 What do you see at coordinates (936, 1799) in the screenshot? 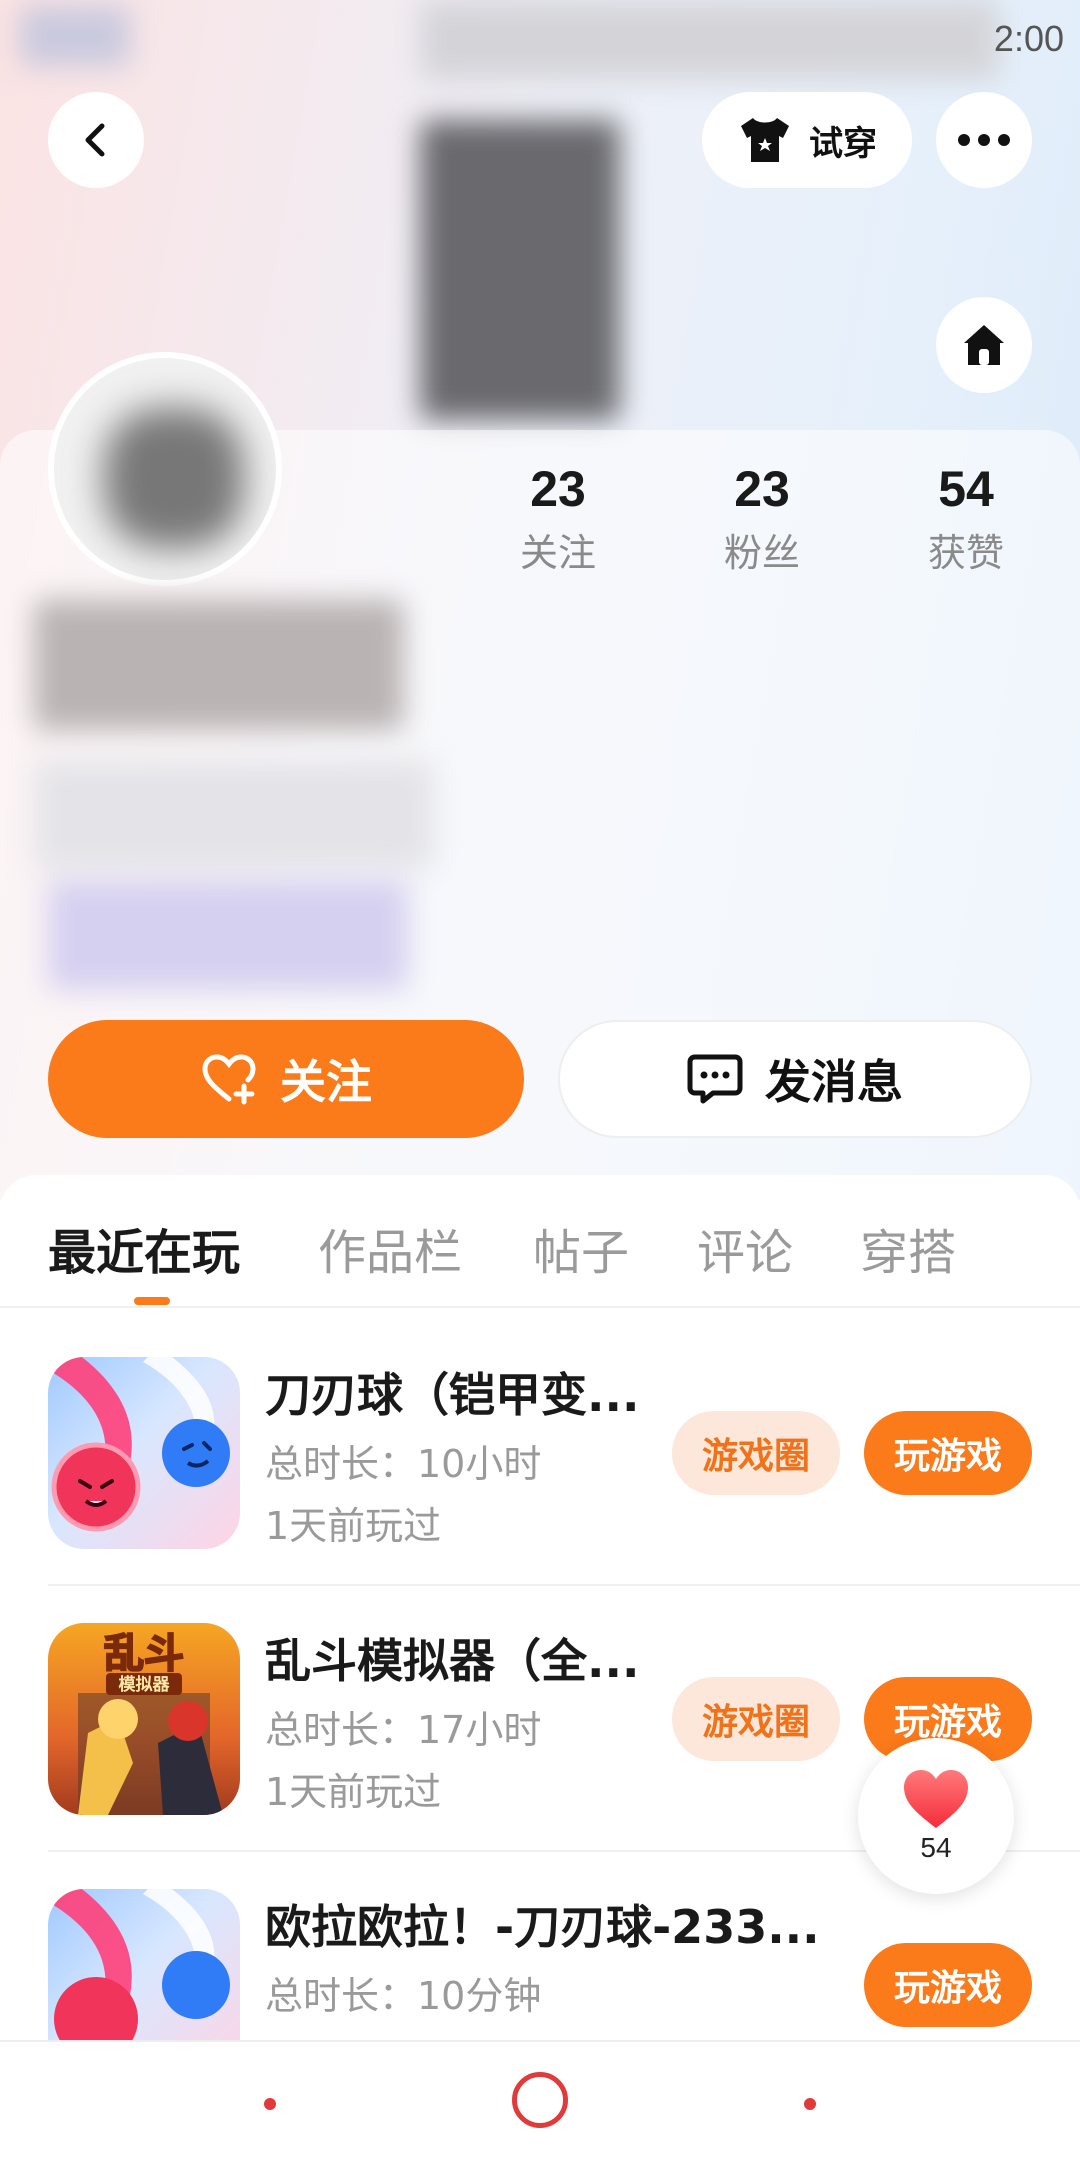
I see `heart-icon` at bounding box center [936, 1799].